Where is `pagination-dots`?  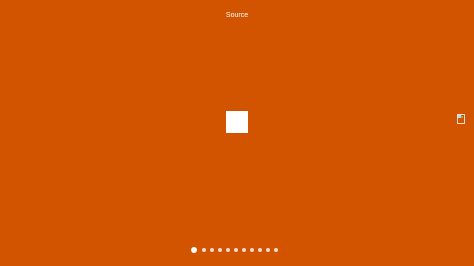 pagination-dots is located at coordinates (234, 250).